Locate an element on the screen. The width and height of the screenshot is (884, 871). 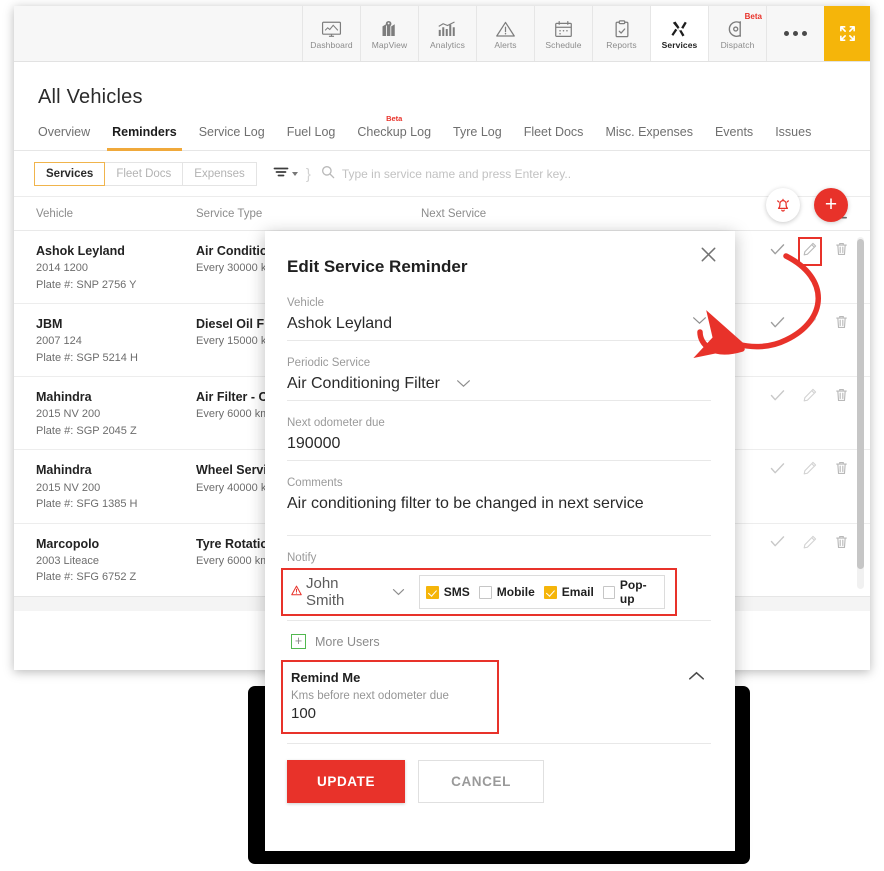
tab-fuel-log: Fuel Log is located at coordinates (311, 137).